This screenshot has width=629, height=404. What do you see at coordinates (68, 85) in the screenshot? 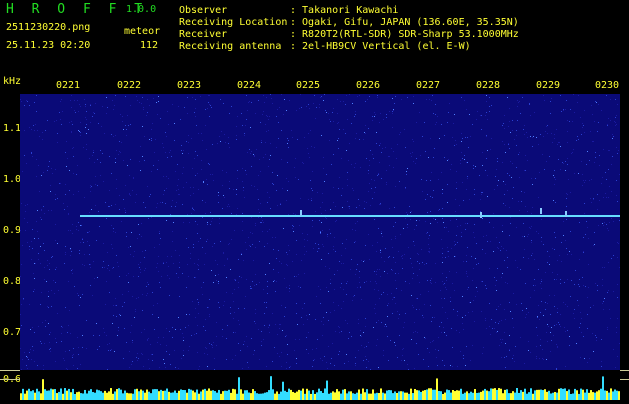
I see `time-tick: 0221` at bounding box center [68, 85].